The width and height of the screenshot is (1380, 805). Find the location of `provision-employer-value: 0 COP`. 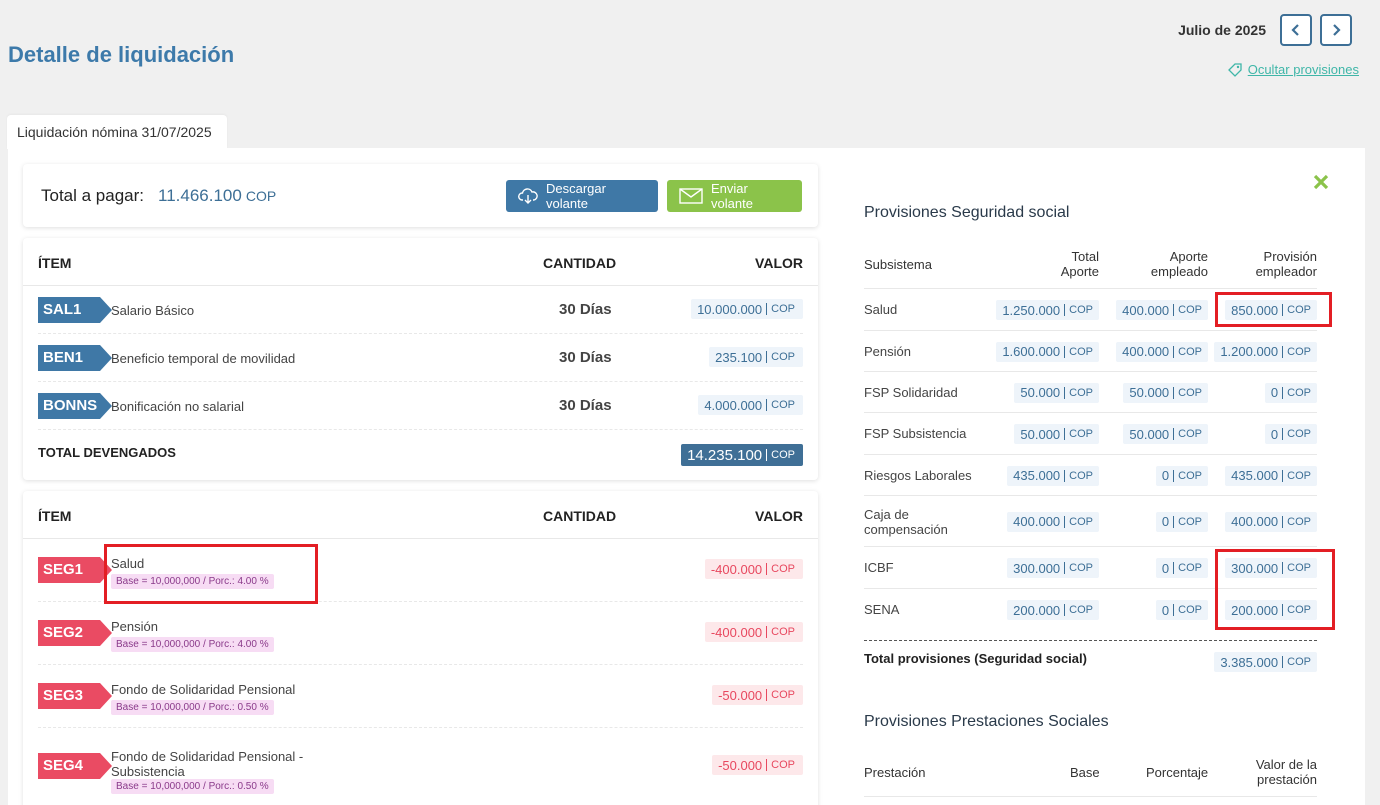

provision-employer-value: 0 COP is located at coordinates (1290, 434).